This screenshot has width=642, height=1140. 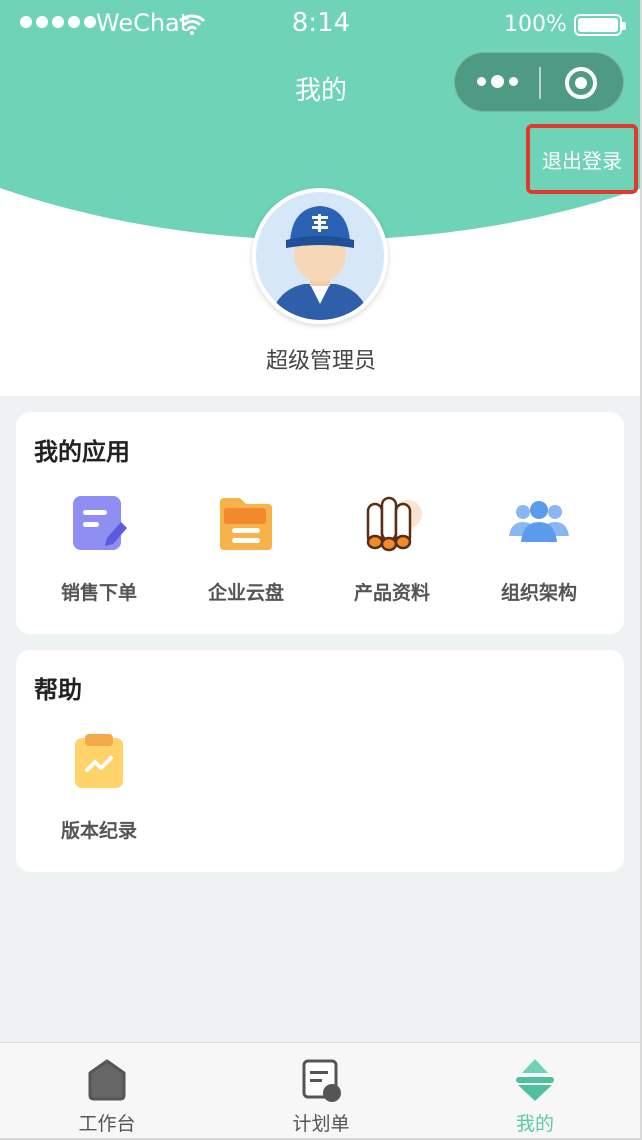 I want to click on org-structure-icon, so click(x=539, y=521).